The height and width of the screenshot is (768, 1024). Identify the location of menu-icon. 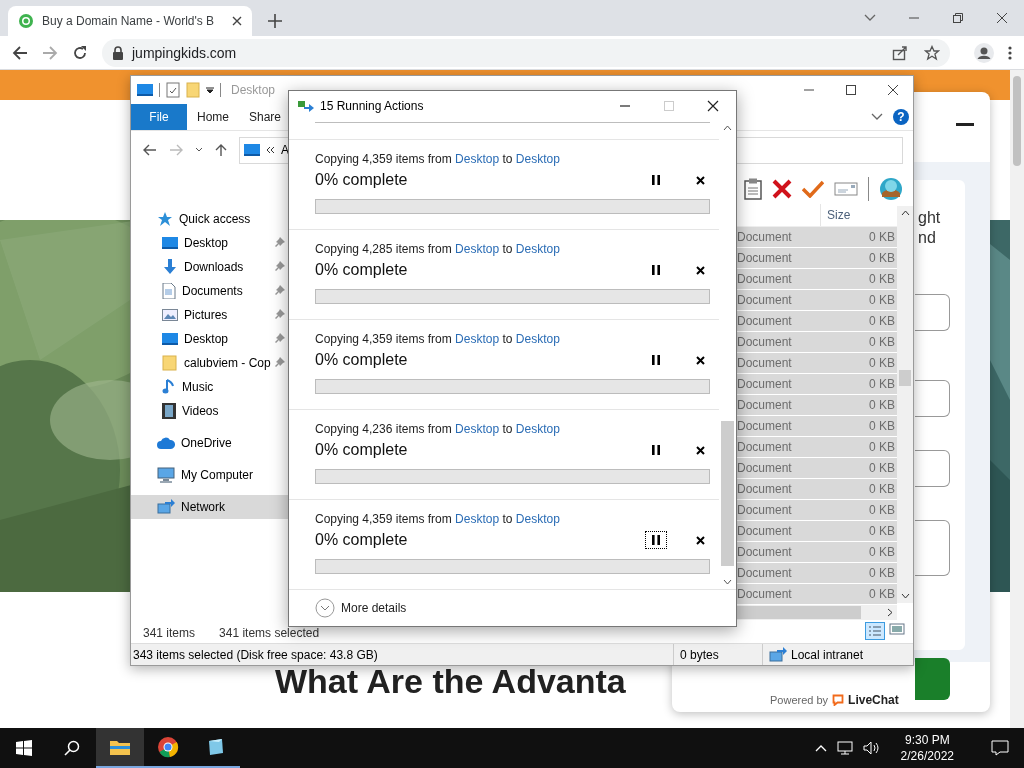
(1010, 52).